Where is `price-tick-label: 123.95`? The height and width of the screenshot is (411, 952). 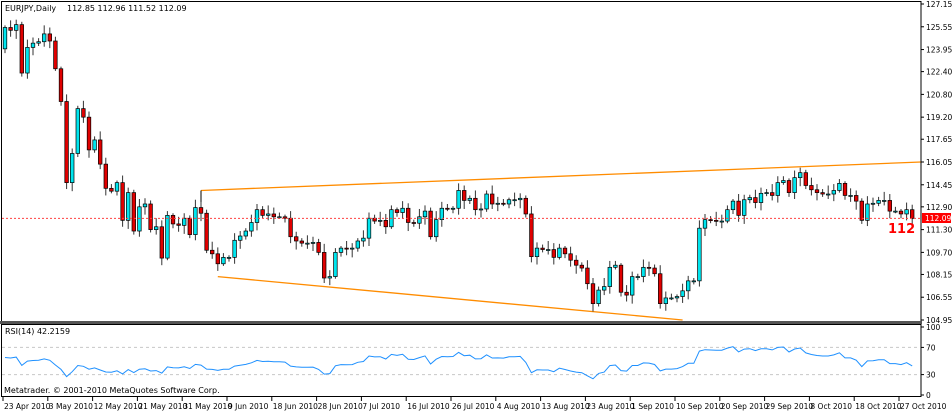
price-tick-label: 123.95 is located at coordinates (939, 50).